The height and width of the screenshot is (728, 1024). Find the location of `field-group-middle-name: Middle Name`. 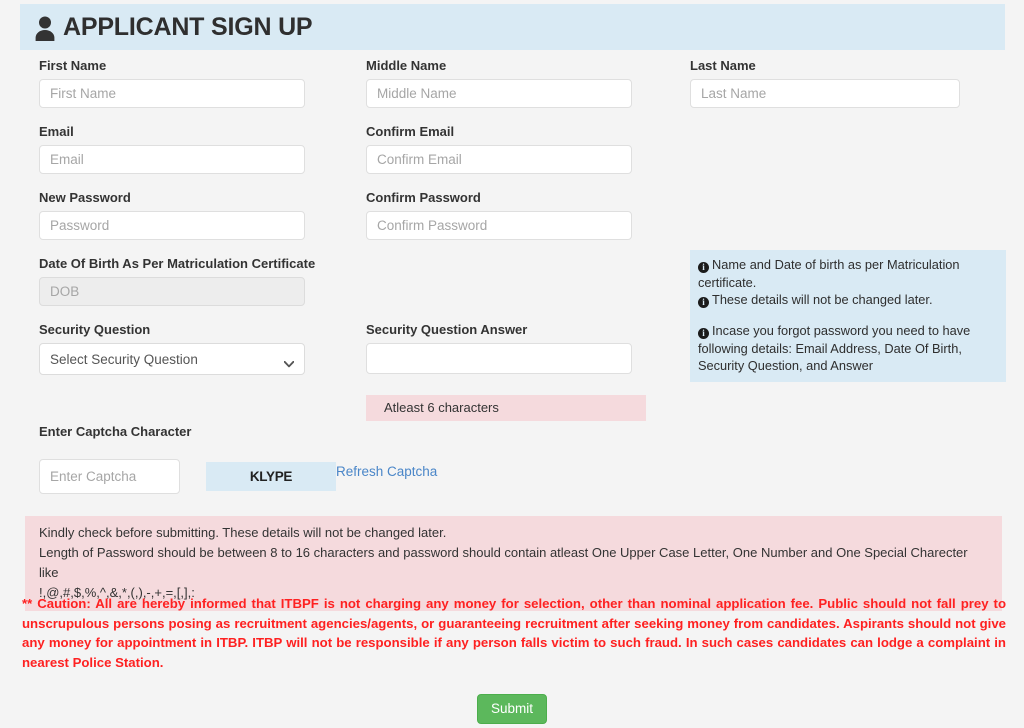

field-group-middle-name: Middle Name is located at coordinates (499, 83).